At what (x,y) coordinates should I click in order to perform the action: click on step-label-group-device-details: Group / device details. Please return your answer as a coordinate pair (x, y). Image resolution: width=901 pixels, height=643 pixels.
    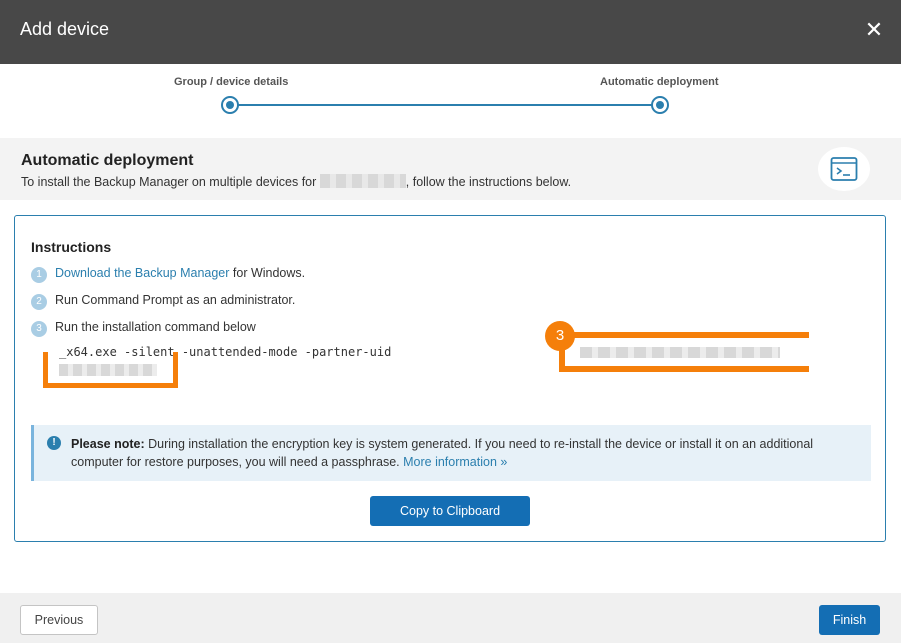
    Looking at the image, I should click on (231, 82).